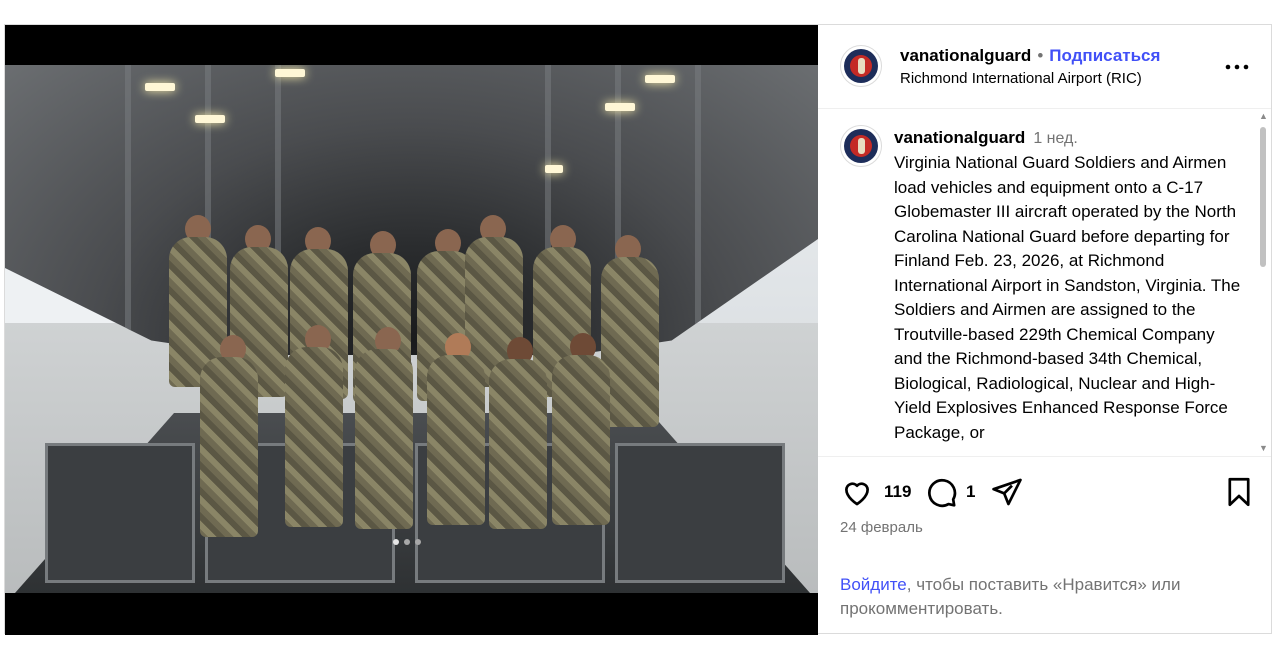 Image resolution: width=1280 pixels, height=656 pixels. I want to click on comments-scrollbar: ▲ ▼, so click(1263, 282).